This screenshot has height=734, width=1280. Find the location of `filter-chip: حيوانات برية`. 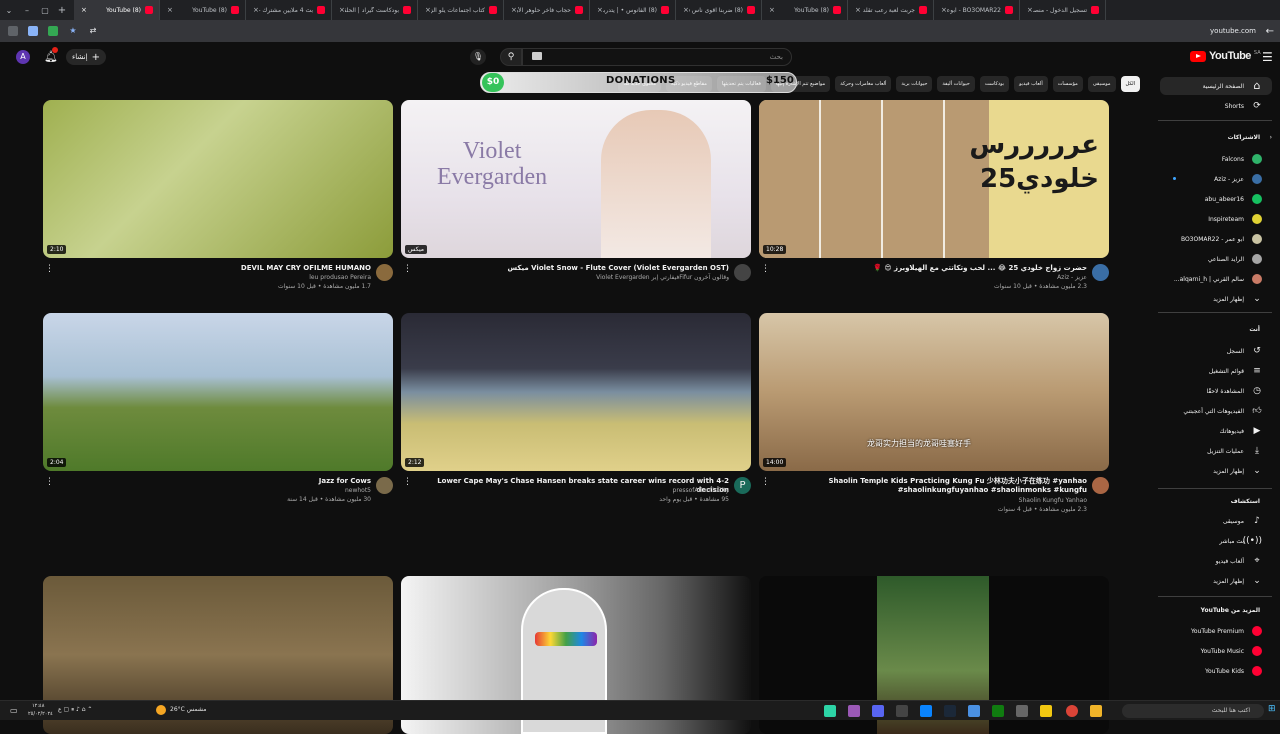

filter-chip: حيوانات برية is located at coordinates (914, 84).